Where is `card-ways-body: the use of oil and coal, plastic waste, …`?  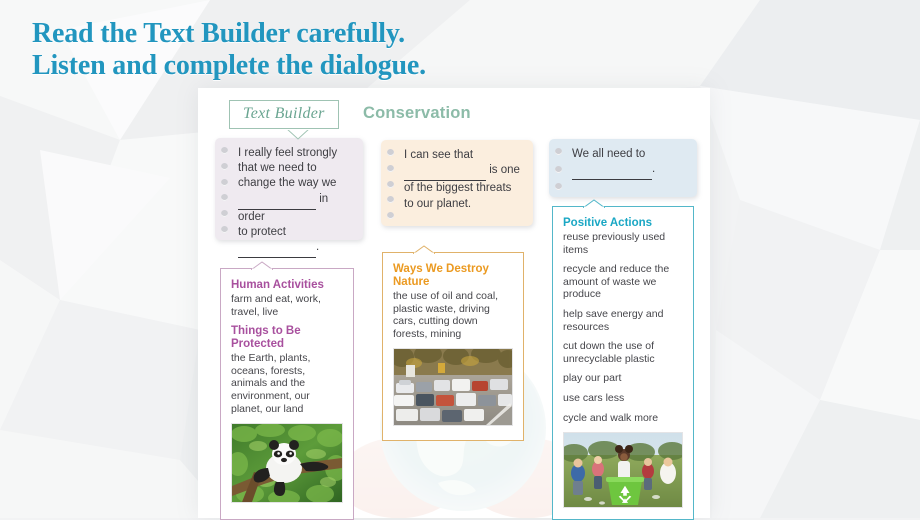 card-ways-body: the use of oil and coal, plastic waste, … is located at coordinates (446, 315).